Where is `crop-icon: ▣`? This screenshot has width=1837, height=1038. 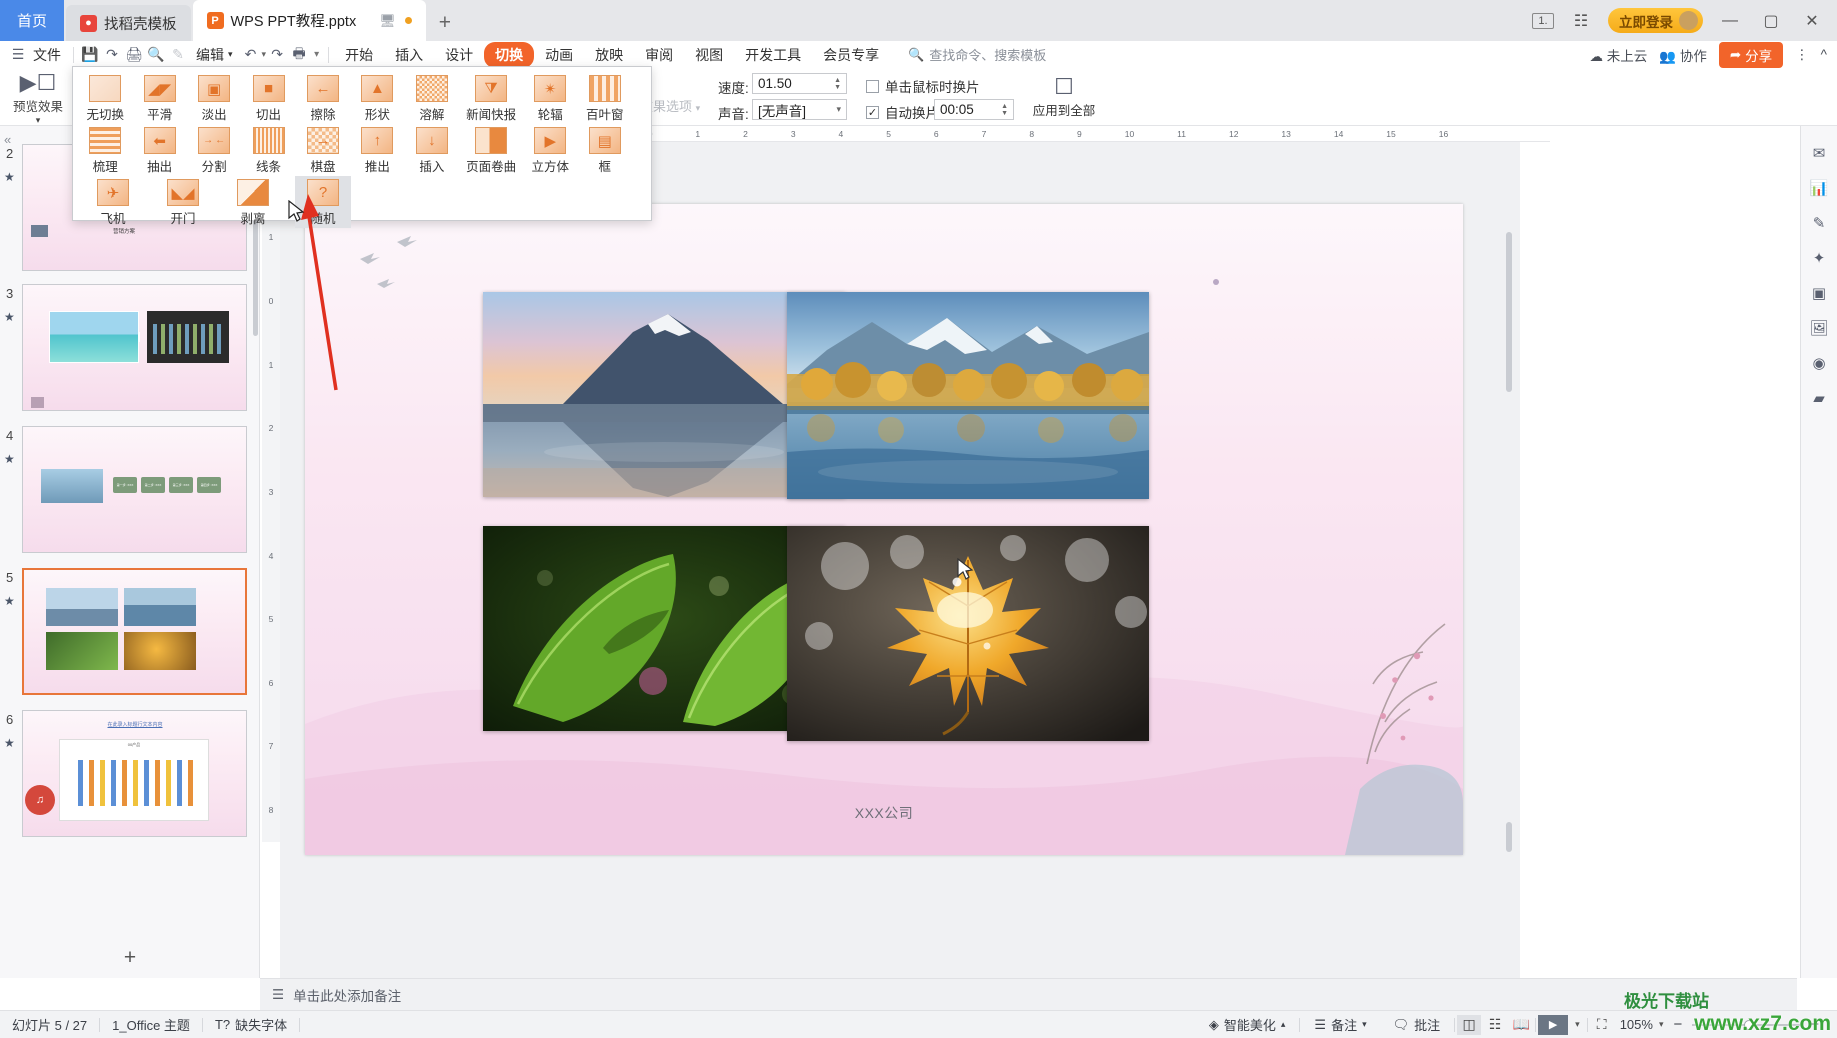
crop-icon: ▣ is located at coordinates (1819, 293).